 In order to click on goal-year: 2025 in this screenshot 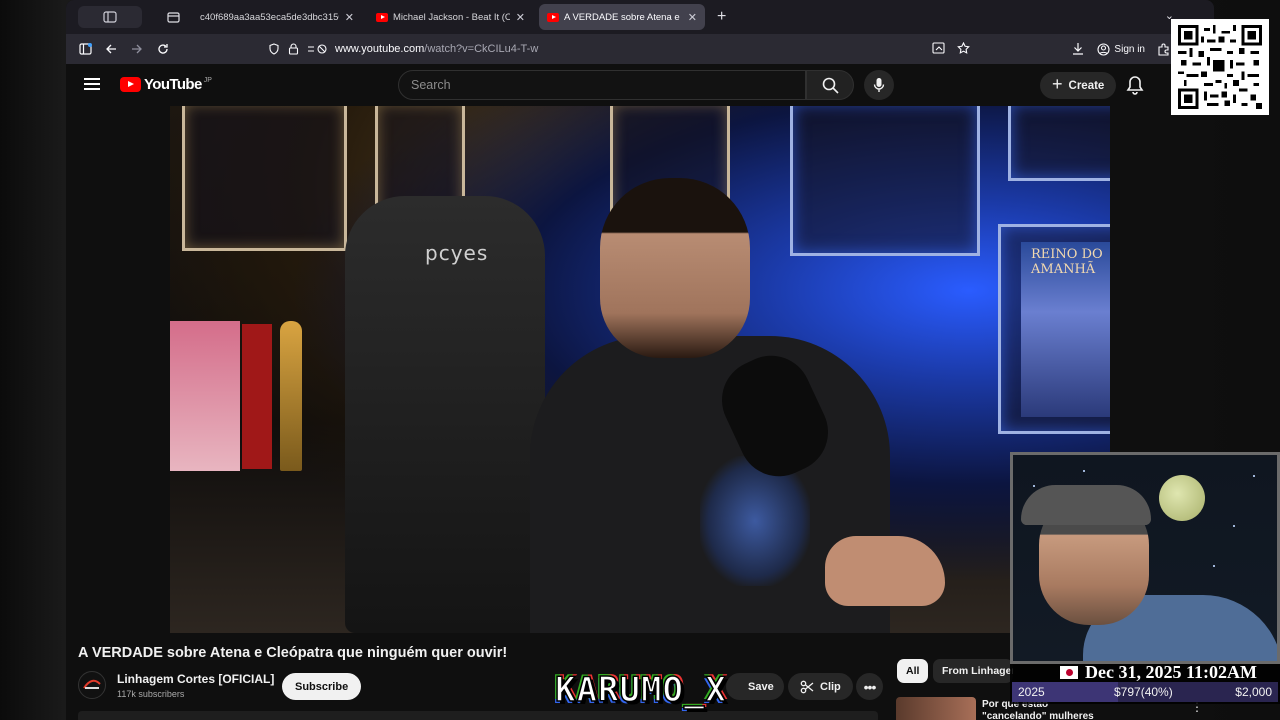, I will do `click(1031, 692)`.